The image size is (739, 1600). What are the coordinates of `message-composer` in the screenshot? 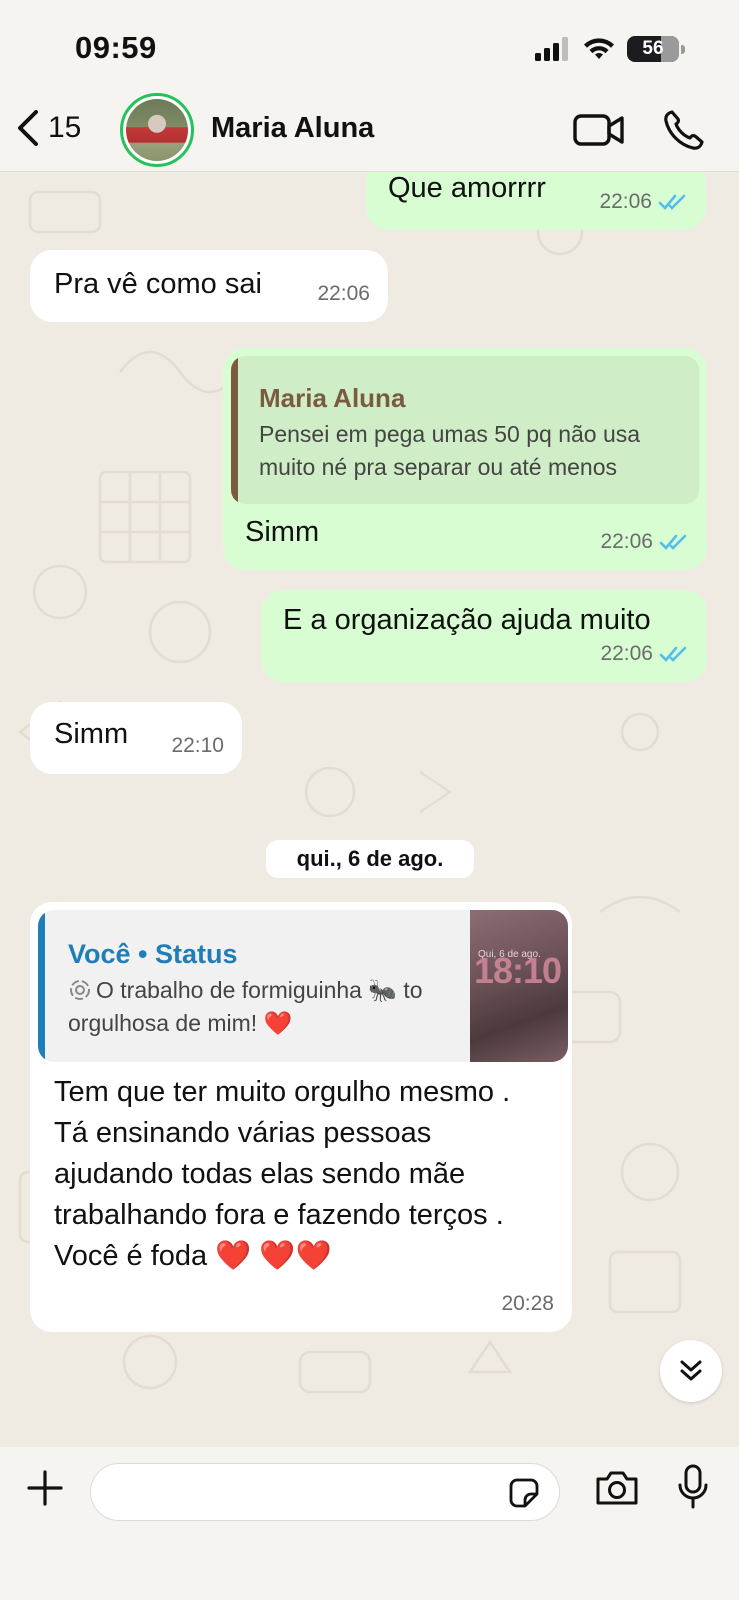 It's located at (369, 1523).